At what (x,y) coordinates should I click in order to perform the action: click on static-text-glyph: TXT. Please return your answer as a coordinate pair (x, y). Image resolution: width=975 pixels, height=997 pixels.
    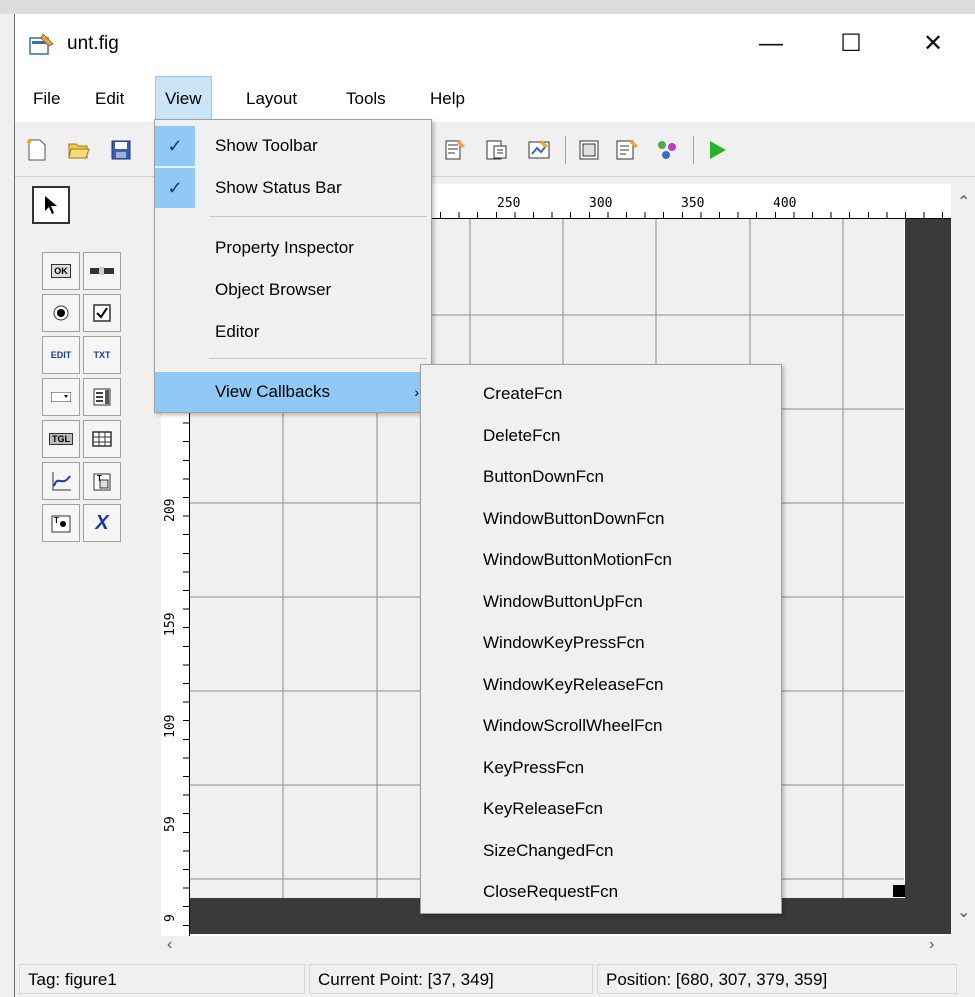
    Looking at the image, I should click on (102, 355).